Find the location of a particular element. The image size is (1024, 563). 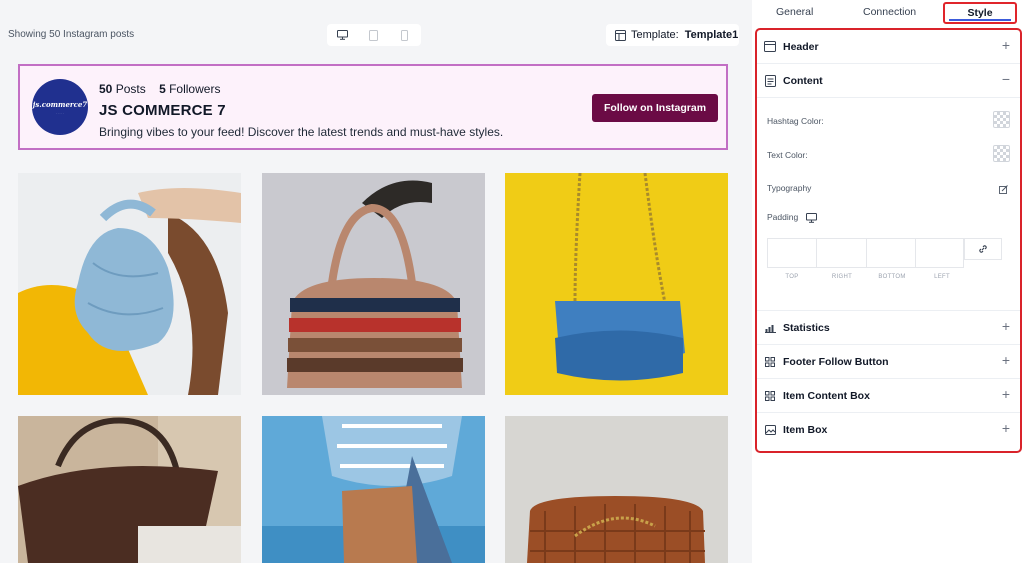

tab-style: Style is located at coordinates (980, 13).